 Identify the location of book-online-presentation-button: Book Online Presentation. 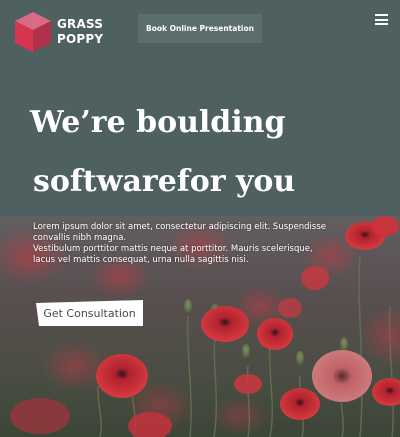
(200, 28).